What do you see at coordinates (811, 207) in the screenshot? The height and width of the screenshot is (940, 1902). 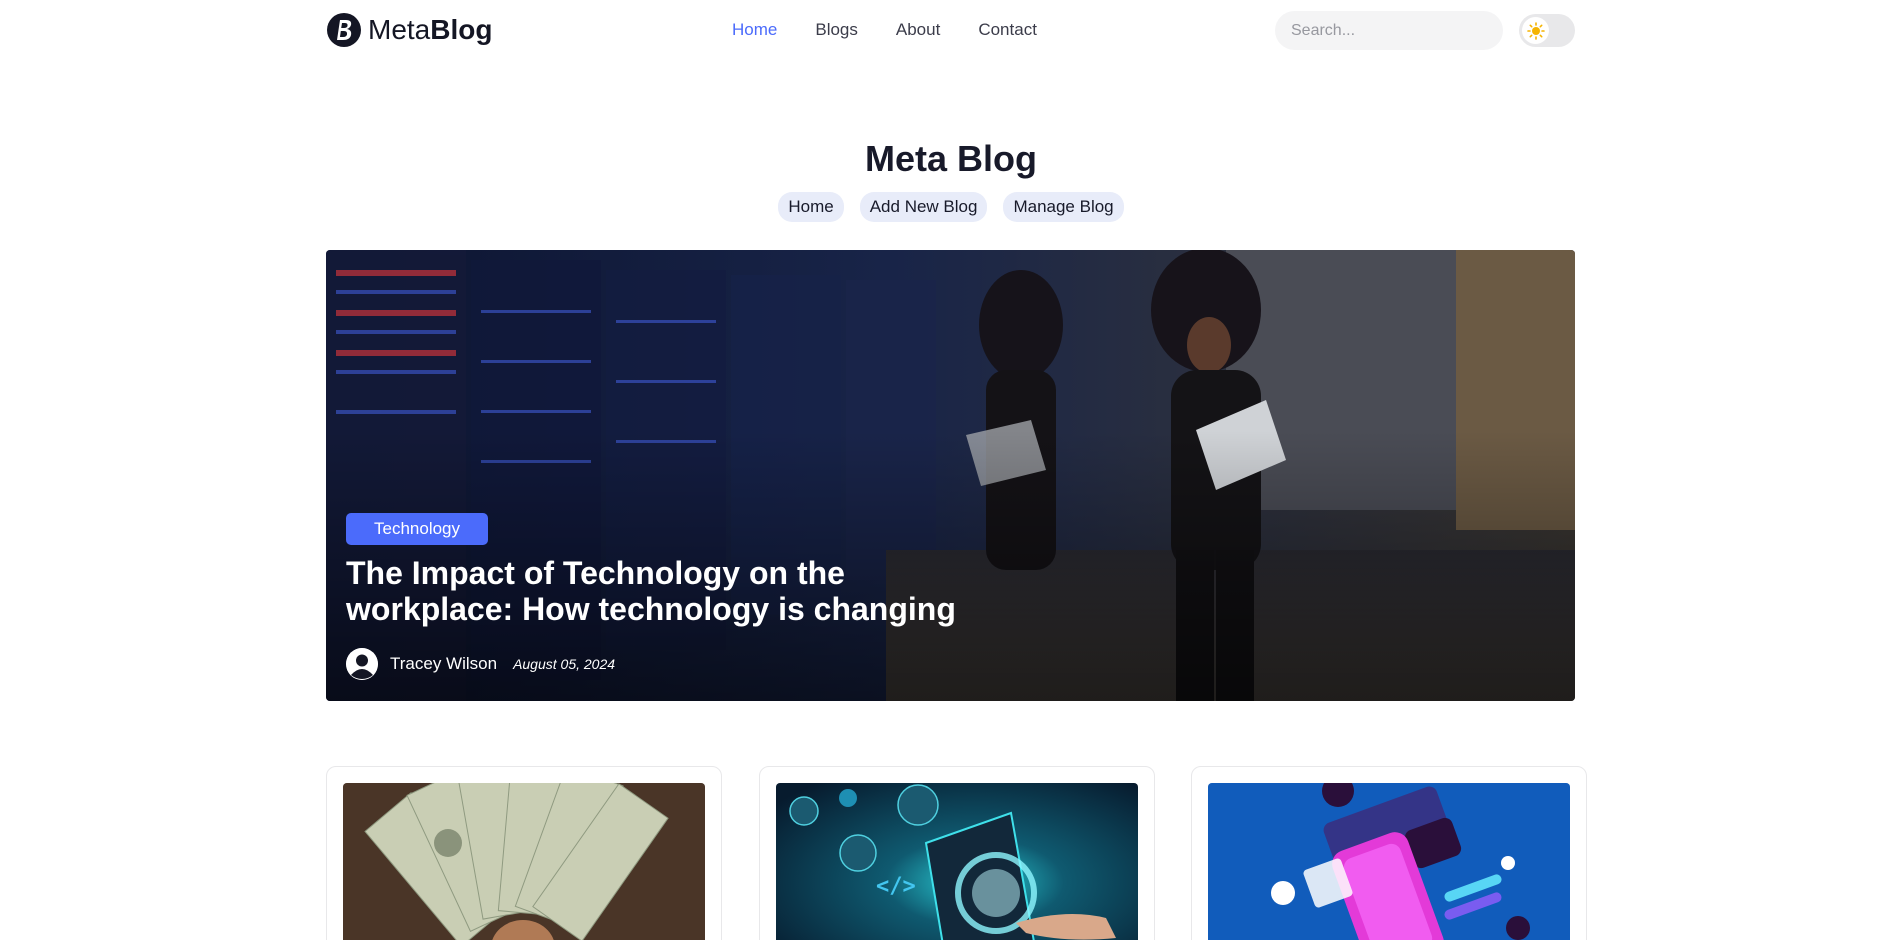 I see `breadcrumb-home: Home` at bounding box center [811, 207].